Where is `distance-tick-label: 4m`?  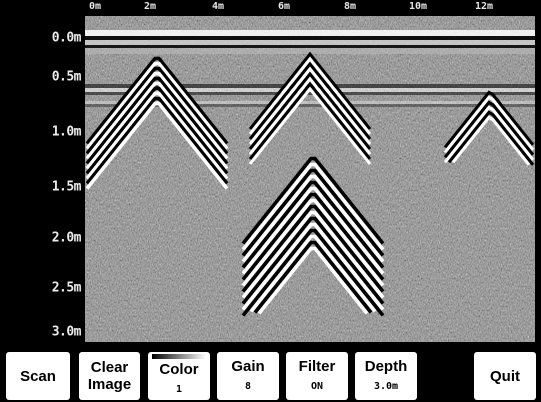
distance-tick-label: 4m is located at coordinates (218, 6).